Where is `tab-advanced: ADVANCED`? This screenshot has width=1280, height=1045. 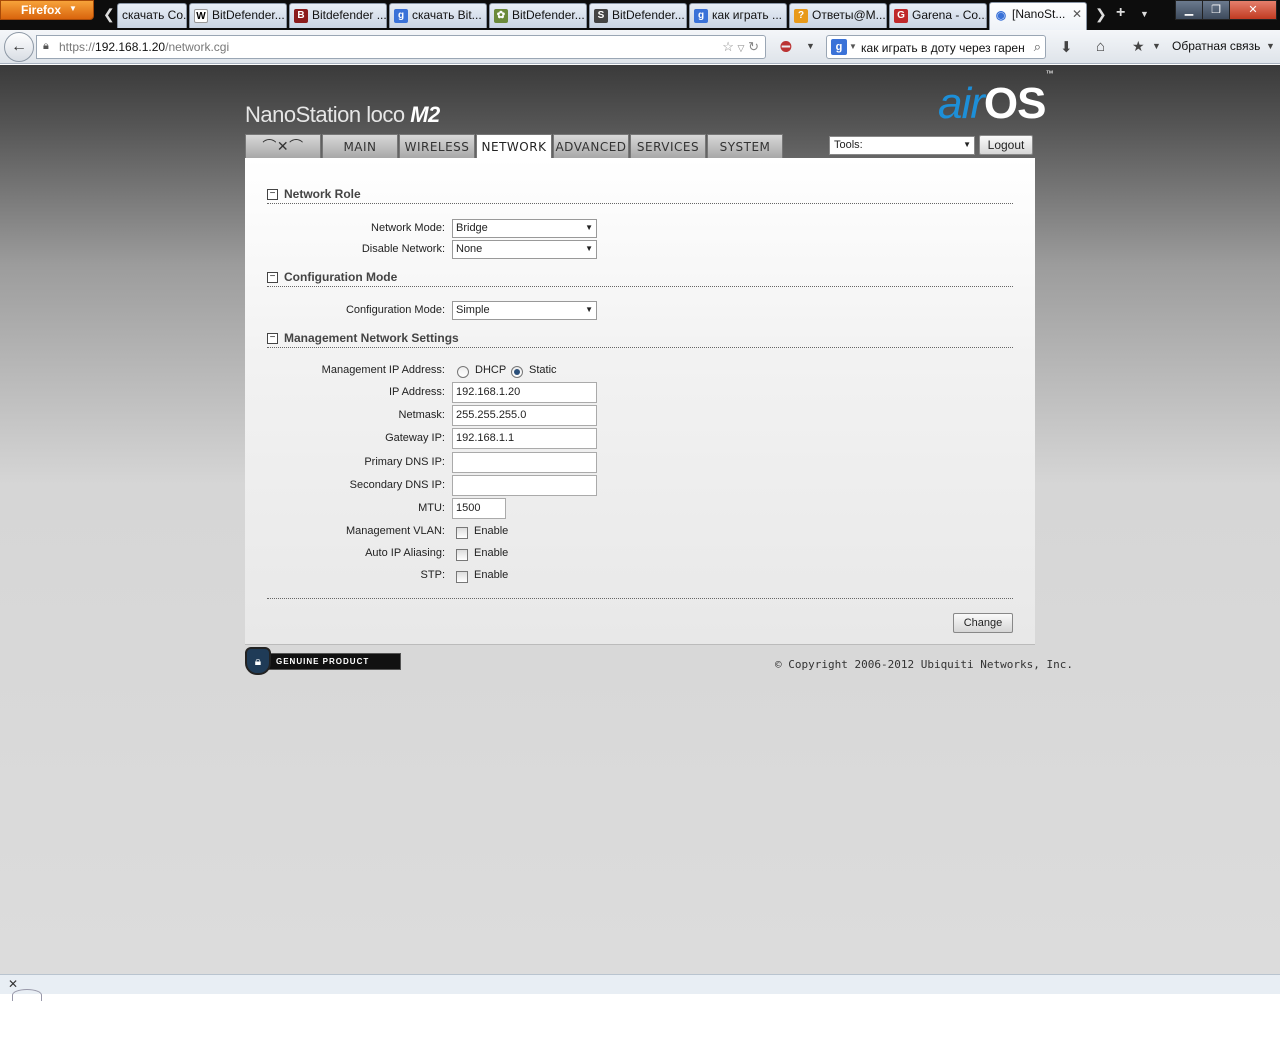 tab-advanced: ADVANCED is located at coordinates (591, 146).